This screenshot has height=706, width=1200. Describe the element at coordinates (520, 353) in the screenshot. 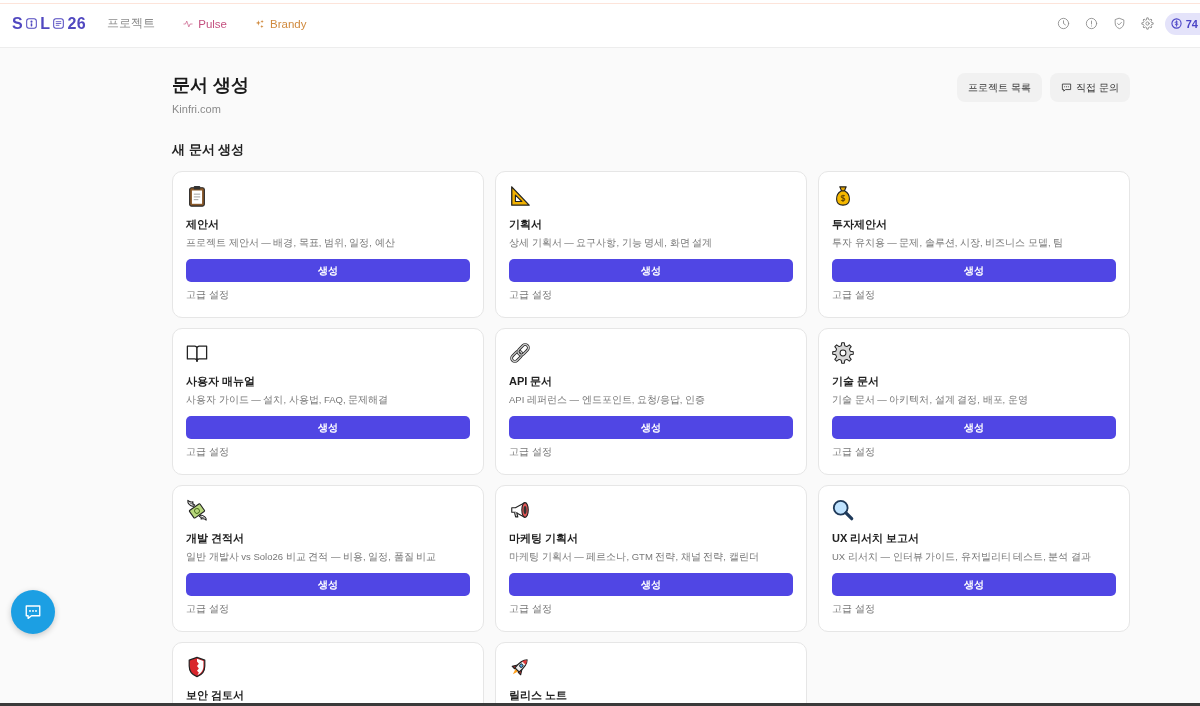

I see `chain-link-icon` at that location.